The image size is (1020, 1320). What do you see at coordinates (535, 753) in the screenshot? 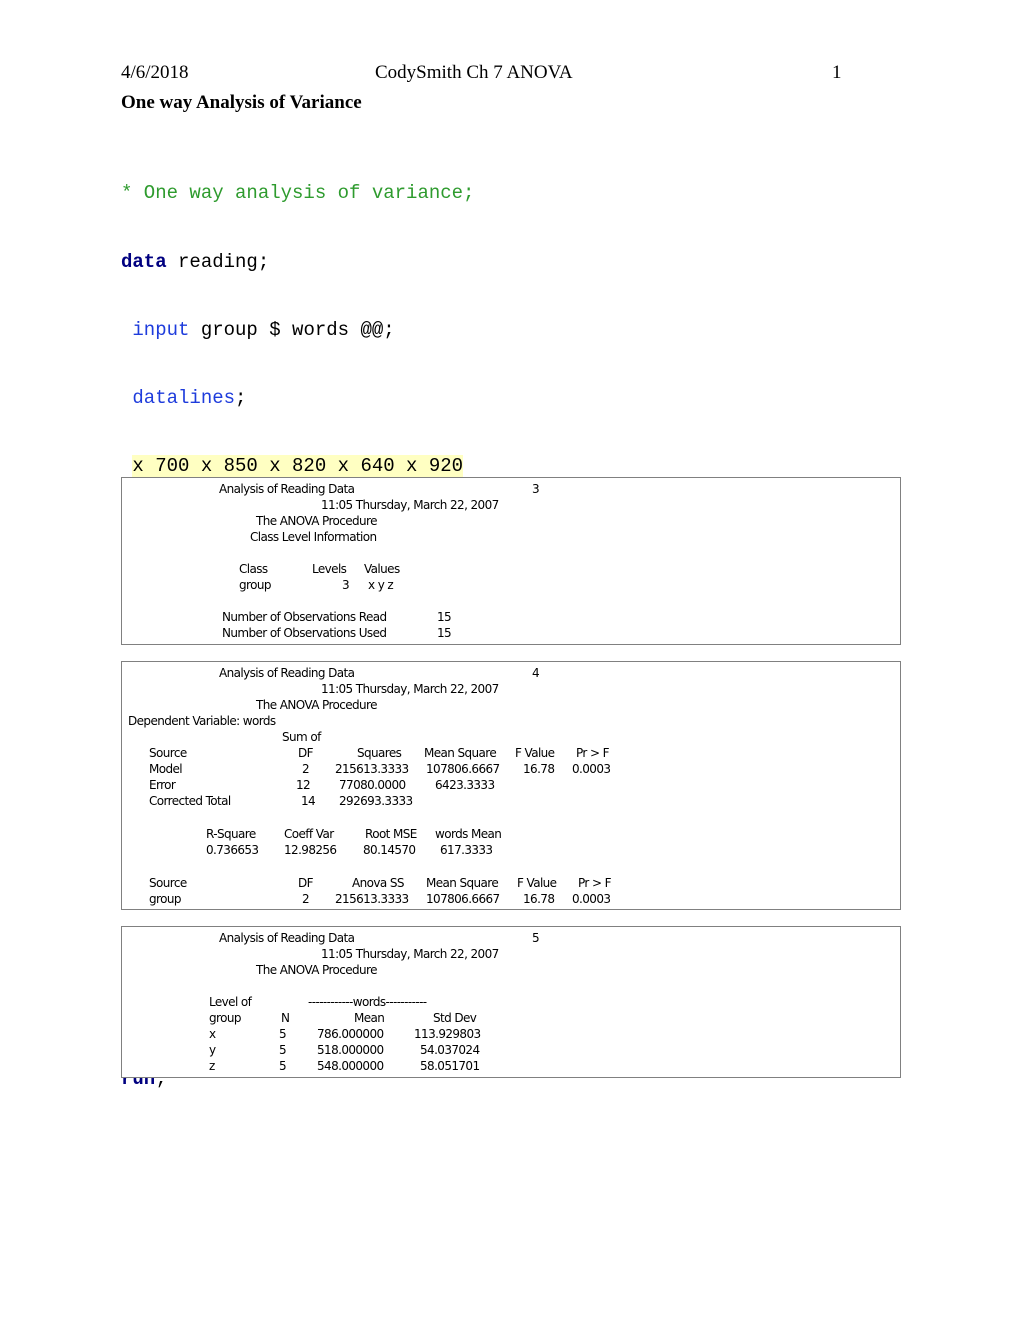
I see `anova-header-f-value: F Value` at bounding box center [535, 753].